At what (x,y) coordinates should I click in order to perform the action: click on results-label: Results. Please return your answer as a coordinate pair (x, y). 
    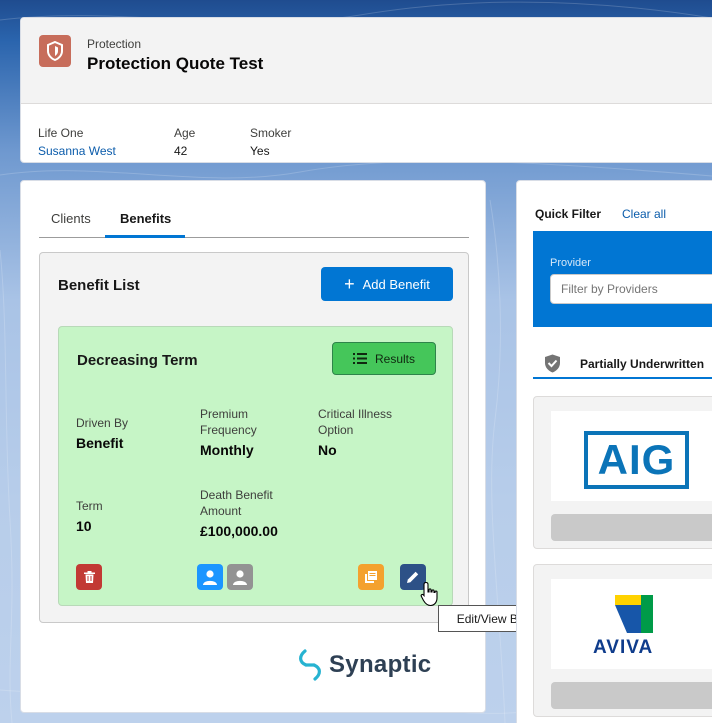
    Looking at the image, I should click on (394, 358).